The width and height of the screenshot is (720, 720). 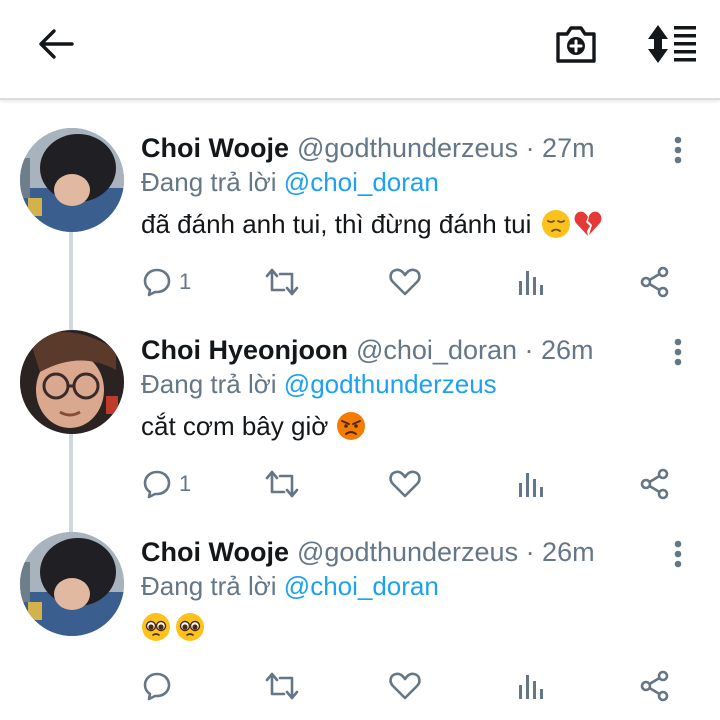 What do you see at coordinates (244, 350) in the screenshot?
I see `author-name: Choi Hyeonjoon` at bounding box center [244, 350].